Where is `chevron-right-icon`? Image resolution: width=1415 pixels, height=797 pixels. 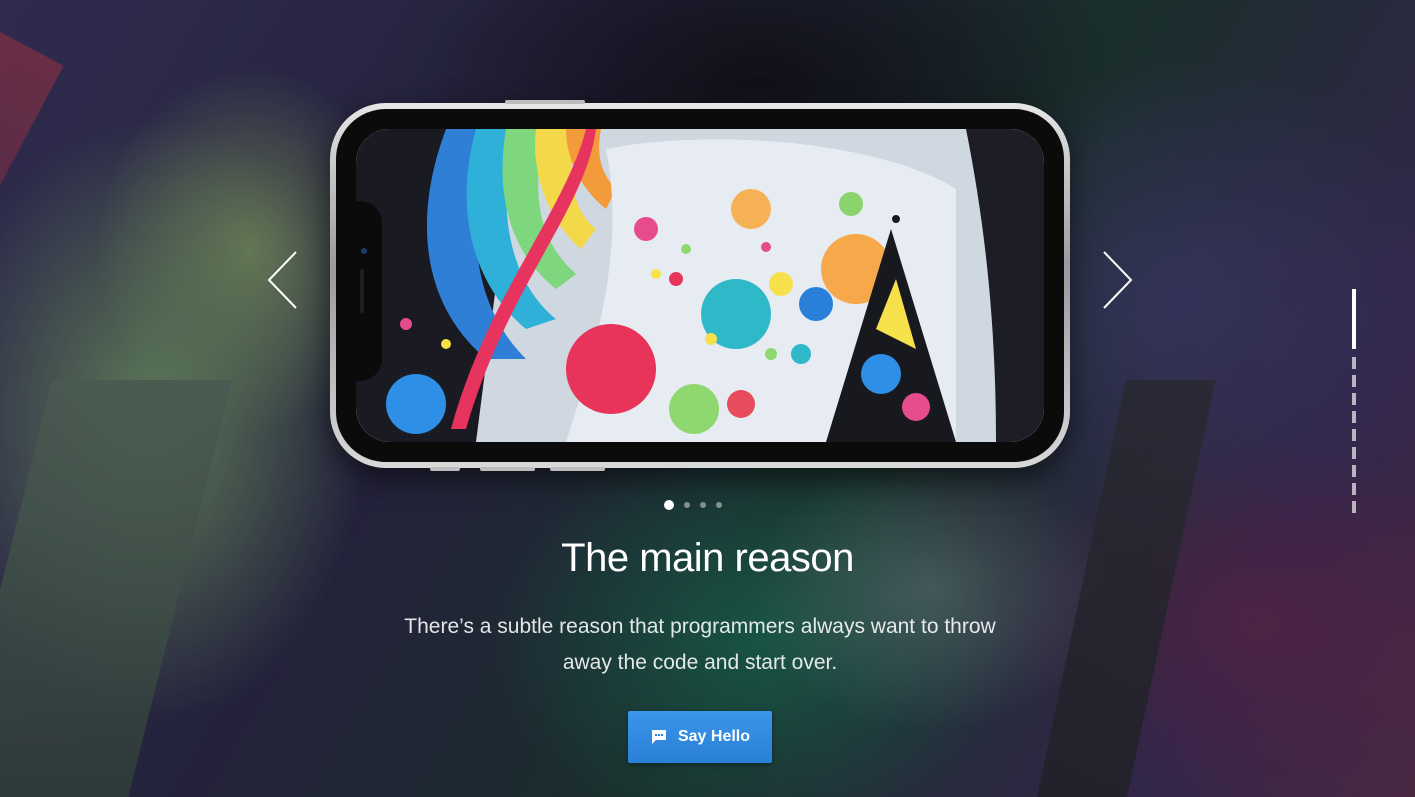
chevron-right-icon is located at coordinates (1118, 280).